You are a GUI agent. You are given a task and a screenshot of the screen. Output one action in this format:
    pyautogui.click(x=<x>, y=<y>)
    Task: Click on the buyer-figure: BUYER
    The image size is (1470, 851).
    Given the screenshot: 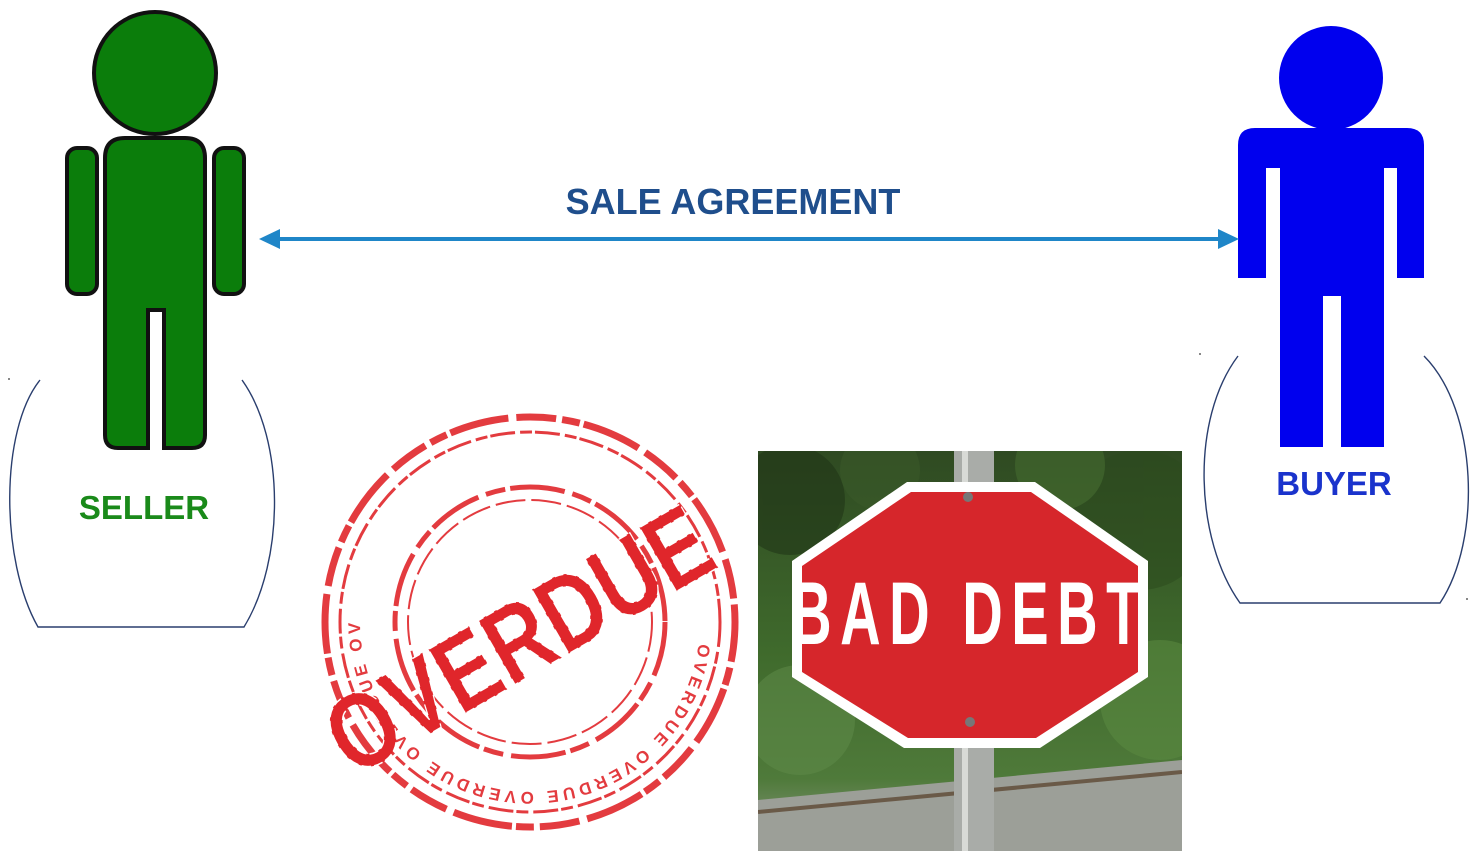 What is the action you would take?
    pyautogui.click(x=1336, y=315)
    